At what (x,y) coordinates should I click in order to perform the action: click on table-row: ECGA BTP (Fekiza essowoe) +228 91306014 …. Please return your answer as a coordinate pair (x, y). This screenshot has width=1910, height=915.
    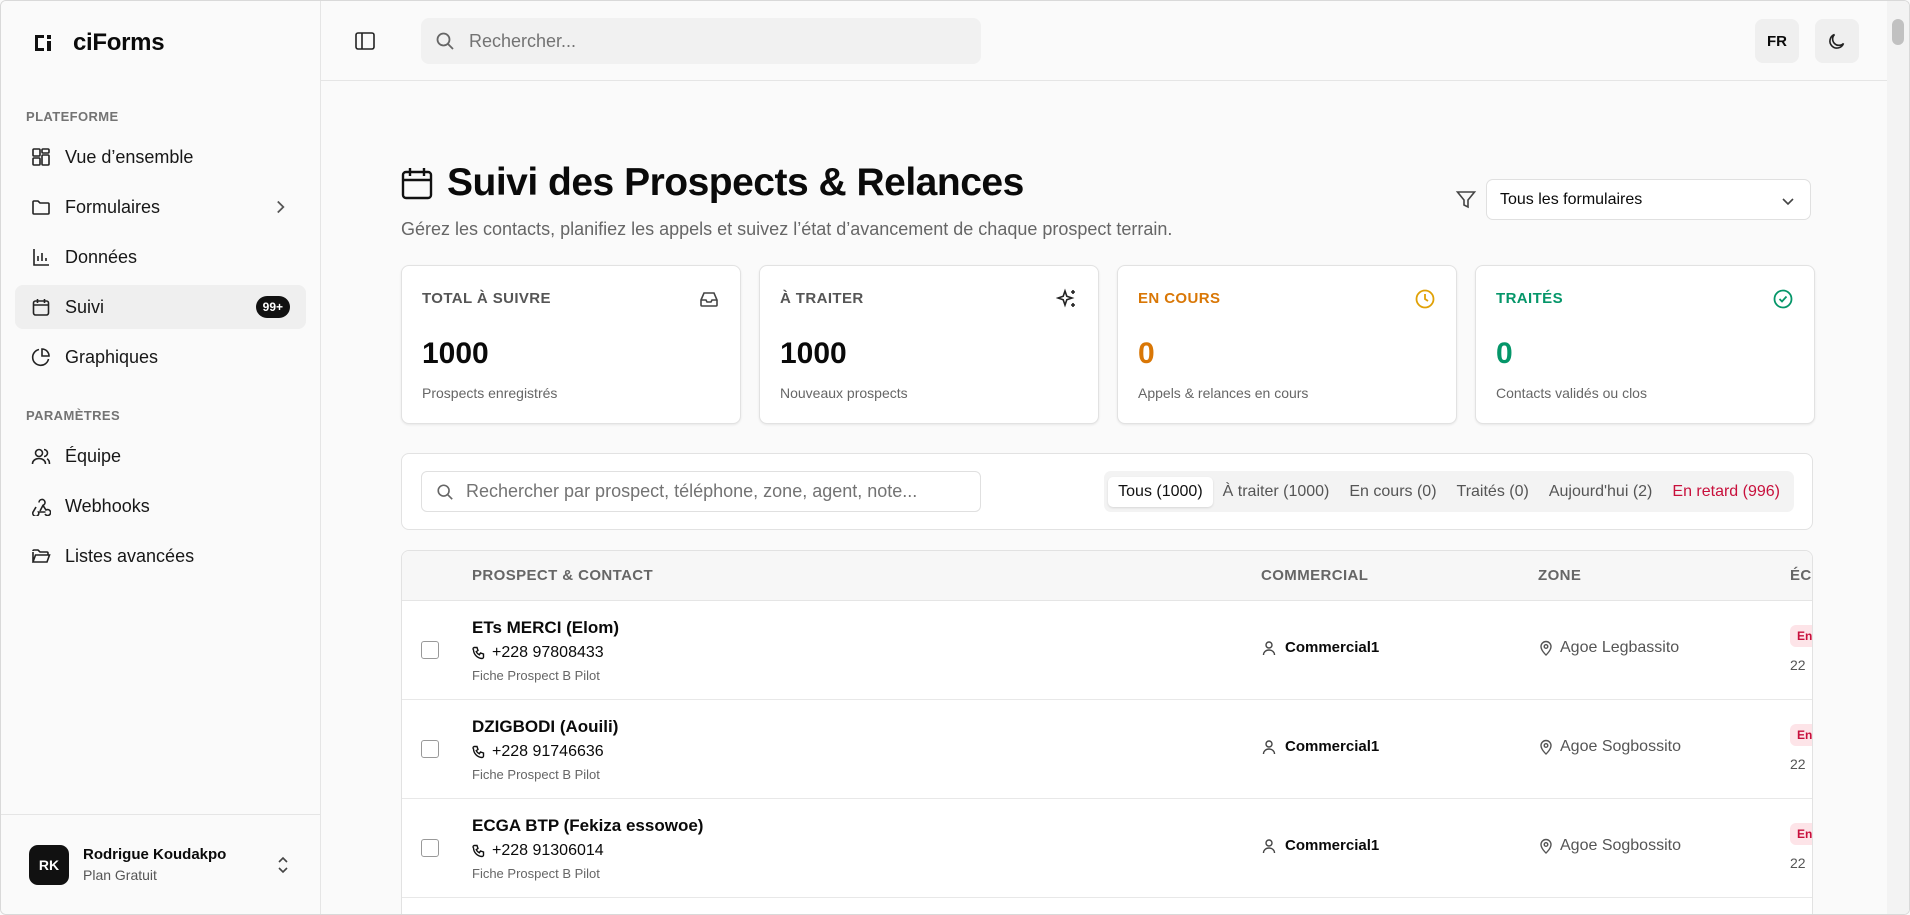
    Looking at the image, I should click on (1107, 848).